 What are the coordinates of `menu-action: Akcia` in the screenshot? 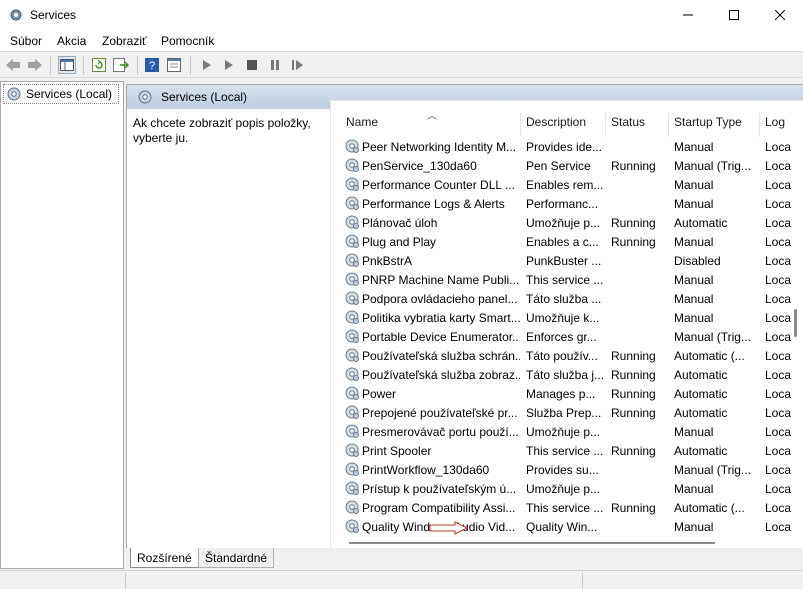 It's located at (71, 41).